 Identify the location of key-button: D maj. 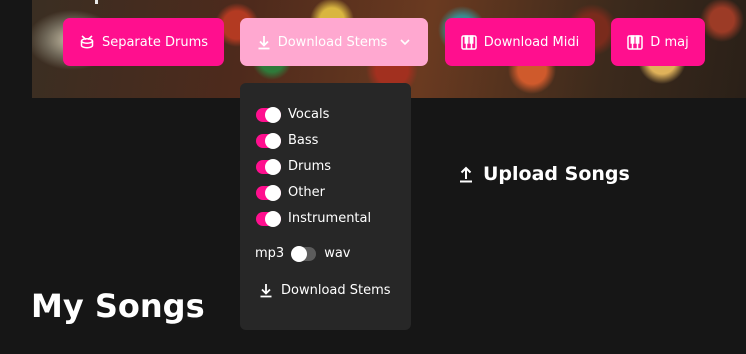
(658, 42).